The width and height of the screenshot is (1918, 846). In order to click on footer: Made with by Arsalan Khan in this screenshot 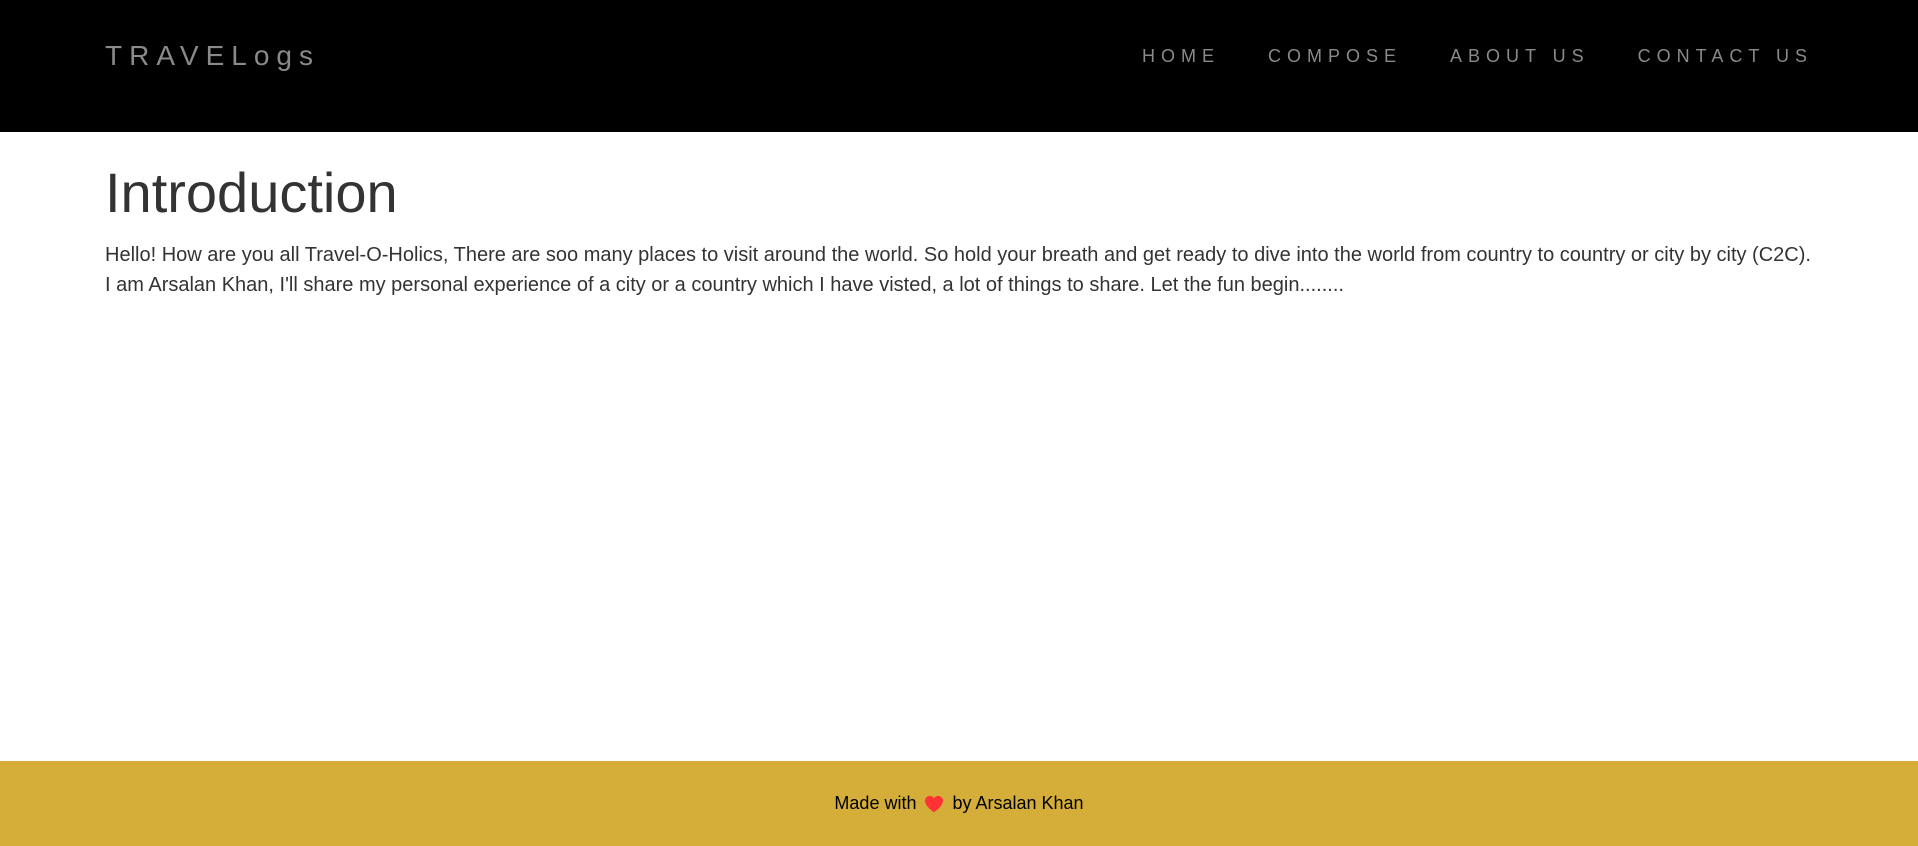, I will do `click(959, 803)`.